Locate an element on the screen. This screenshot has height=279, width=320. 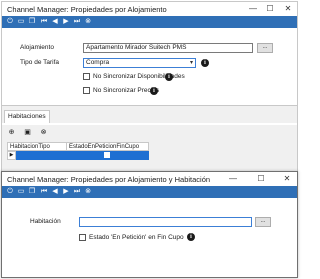
new-record-icon: ▣ is located at coordinates (27, 132).